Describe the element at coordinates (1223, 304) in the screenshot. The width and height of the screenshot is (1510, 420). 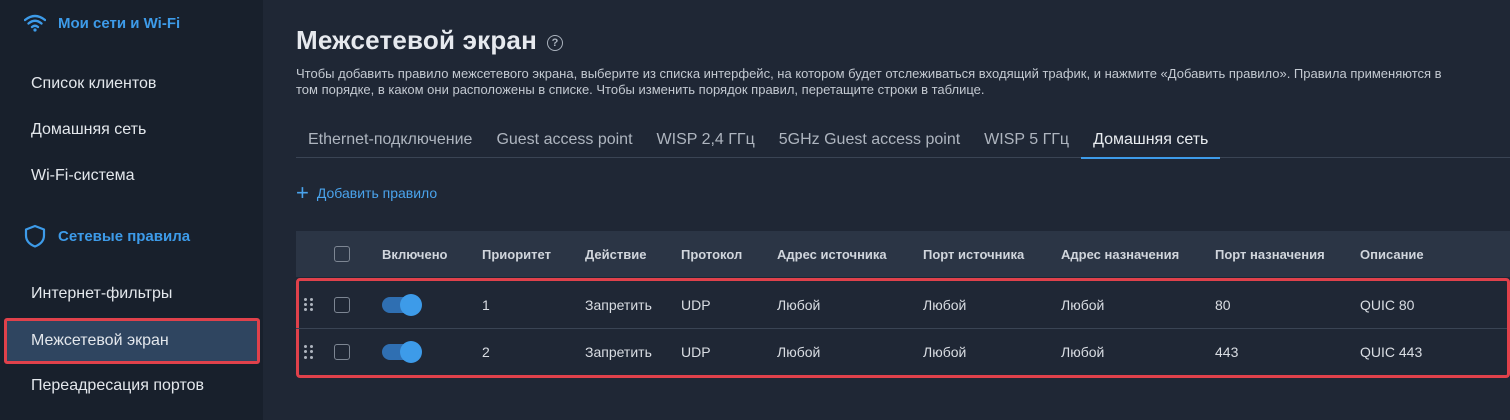
I see `cell-destination-port: 80` at that location.